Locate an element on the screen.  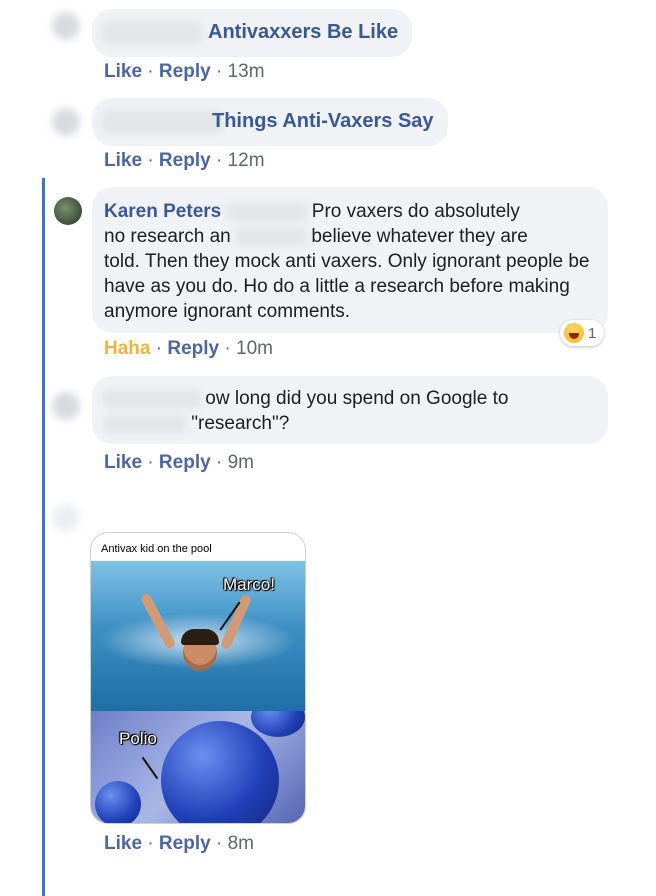
virus-illustration: Polio is located at coordinates (198, 767).